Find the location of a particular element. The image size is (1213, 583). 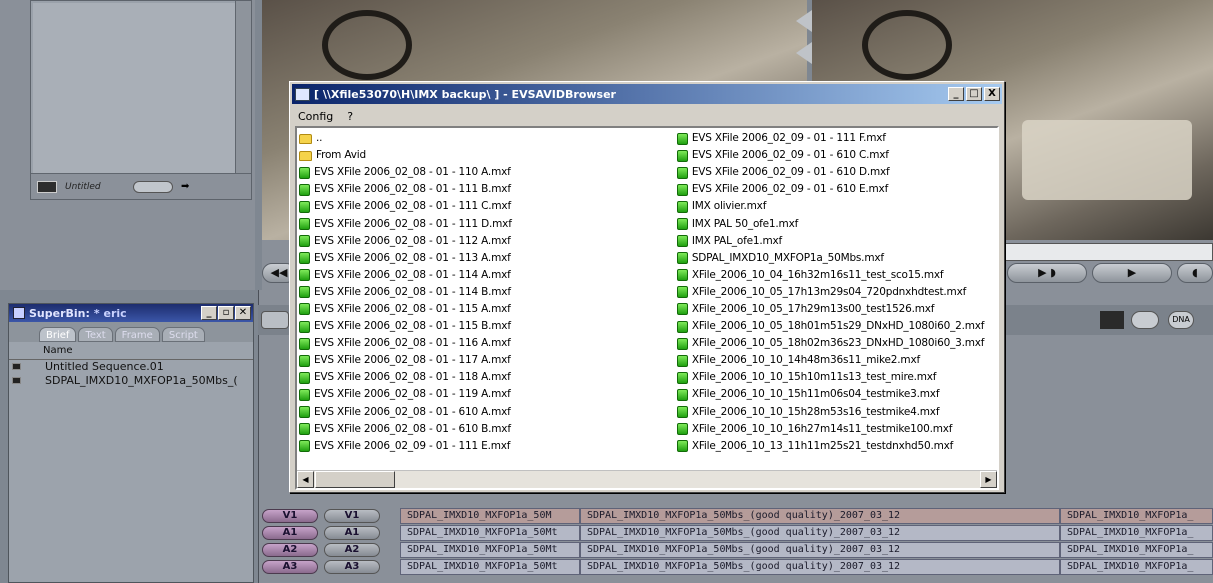

list-view-icon is located at coordinates (1145, 320).